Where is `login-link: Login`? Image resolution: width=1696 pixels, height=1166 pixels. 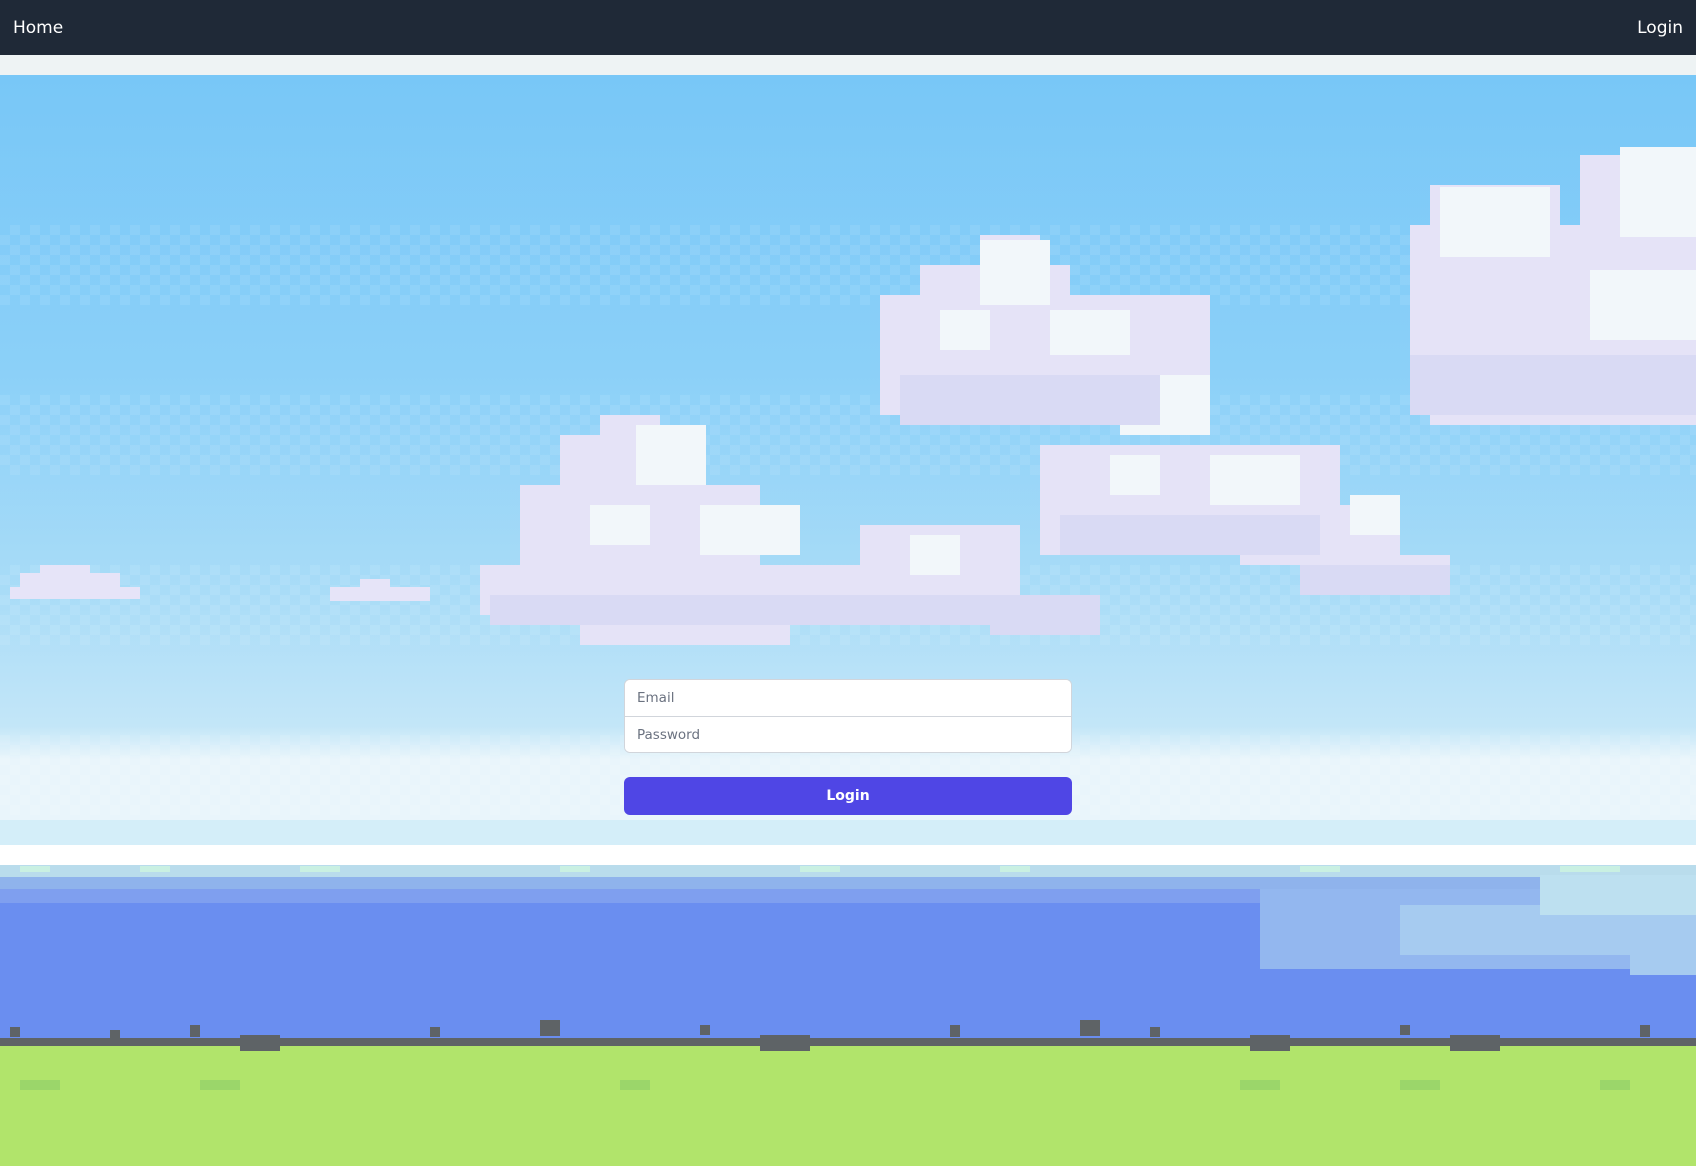 login-link: Login is located at coordinates (1660, 28).